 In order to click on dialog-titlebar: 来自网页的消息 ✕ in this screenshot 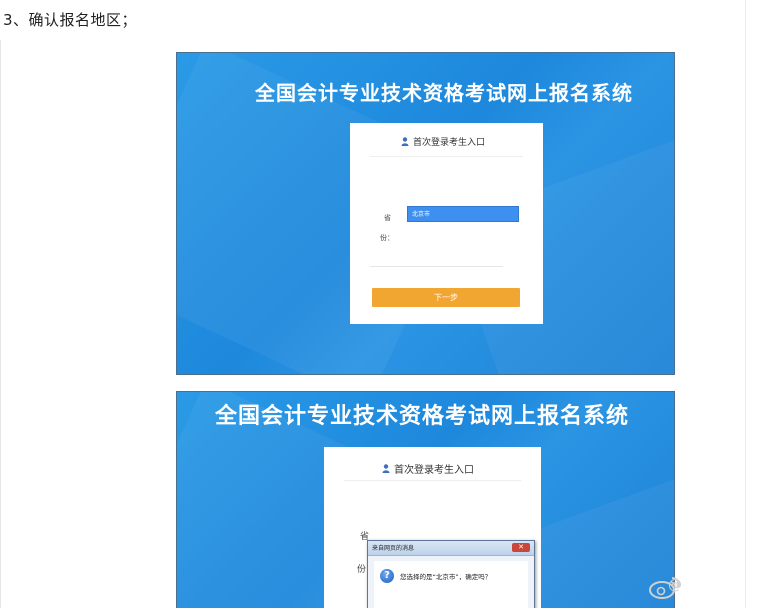, I will do `click(451, 548)`.